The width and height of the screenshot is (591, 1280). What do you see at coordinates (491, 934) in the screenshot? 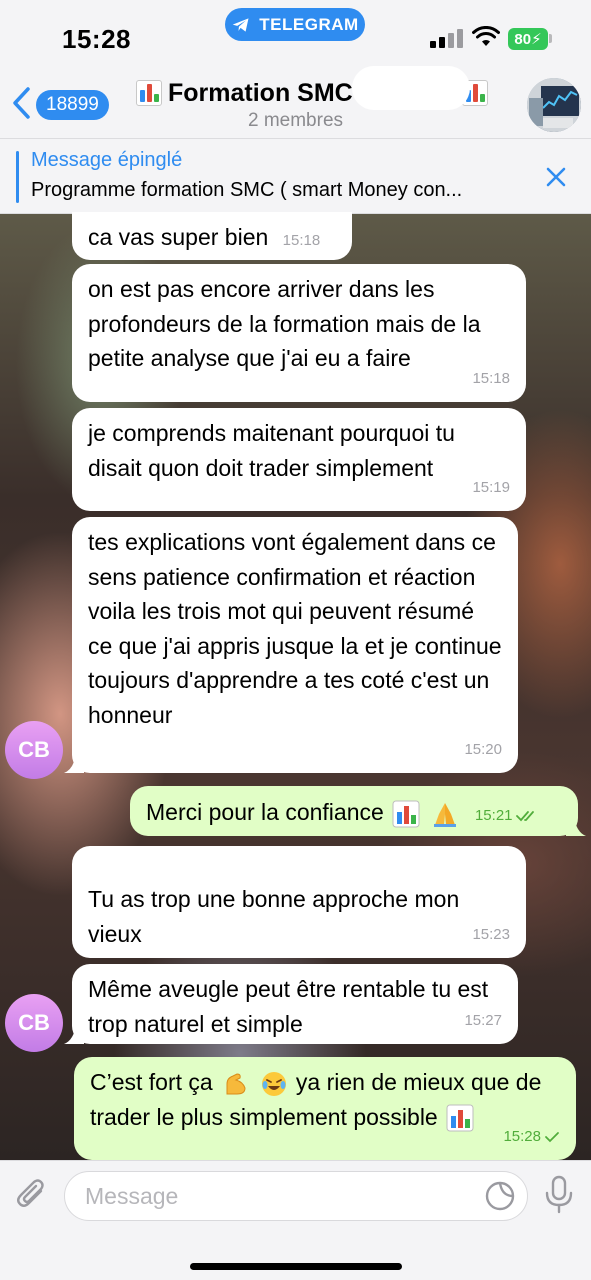
I see `message-time: 15:23` at bounding box center [491, 934].